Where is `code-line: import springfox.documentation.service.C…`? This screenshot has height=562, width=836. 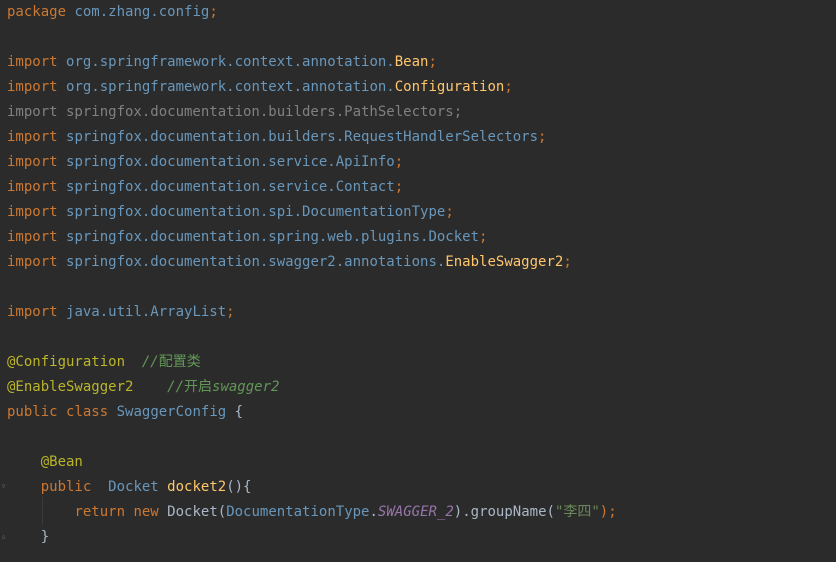 code-line: import springfox.documentation.service.C… is located at coordinates (205, 187).